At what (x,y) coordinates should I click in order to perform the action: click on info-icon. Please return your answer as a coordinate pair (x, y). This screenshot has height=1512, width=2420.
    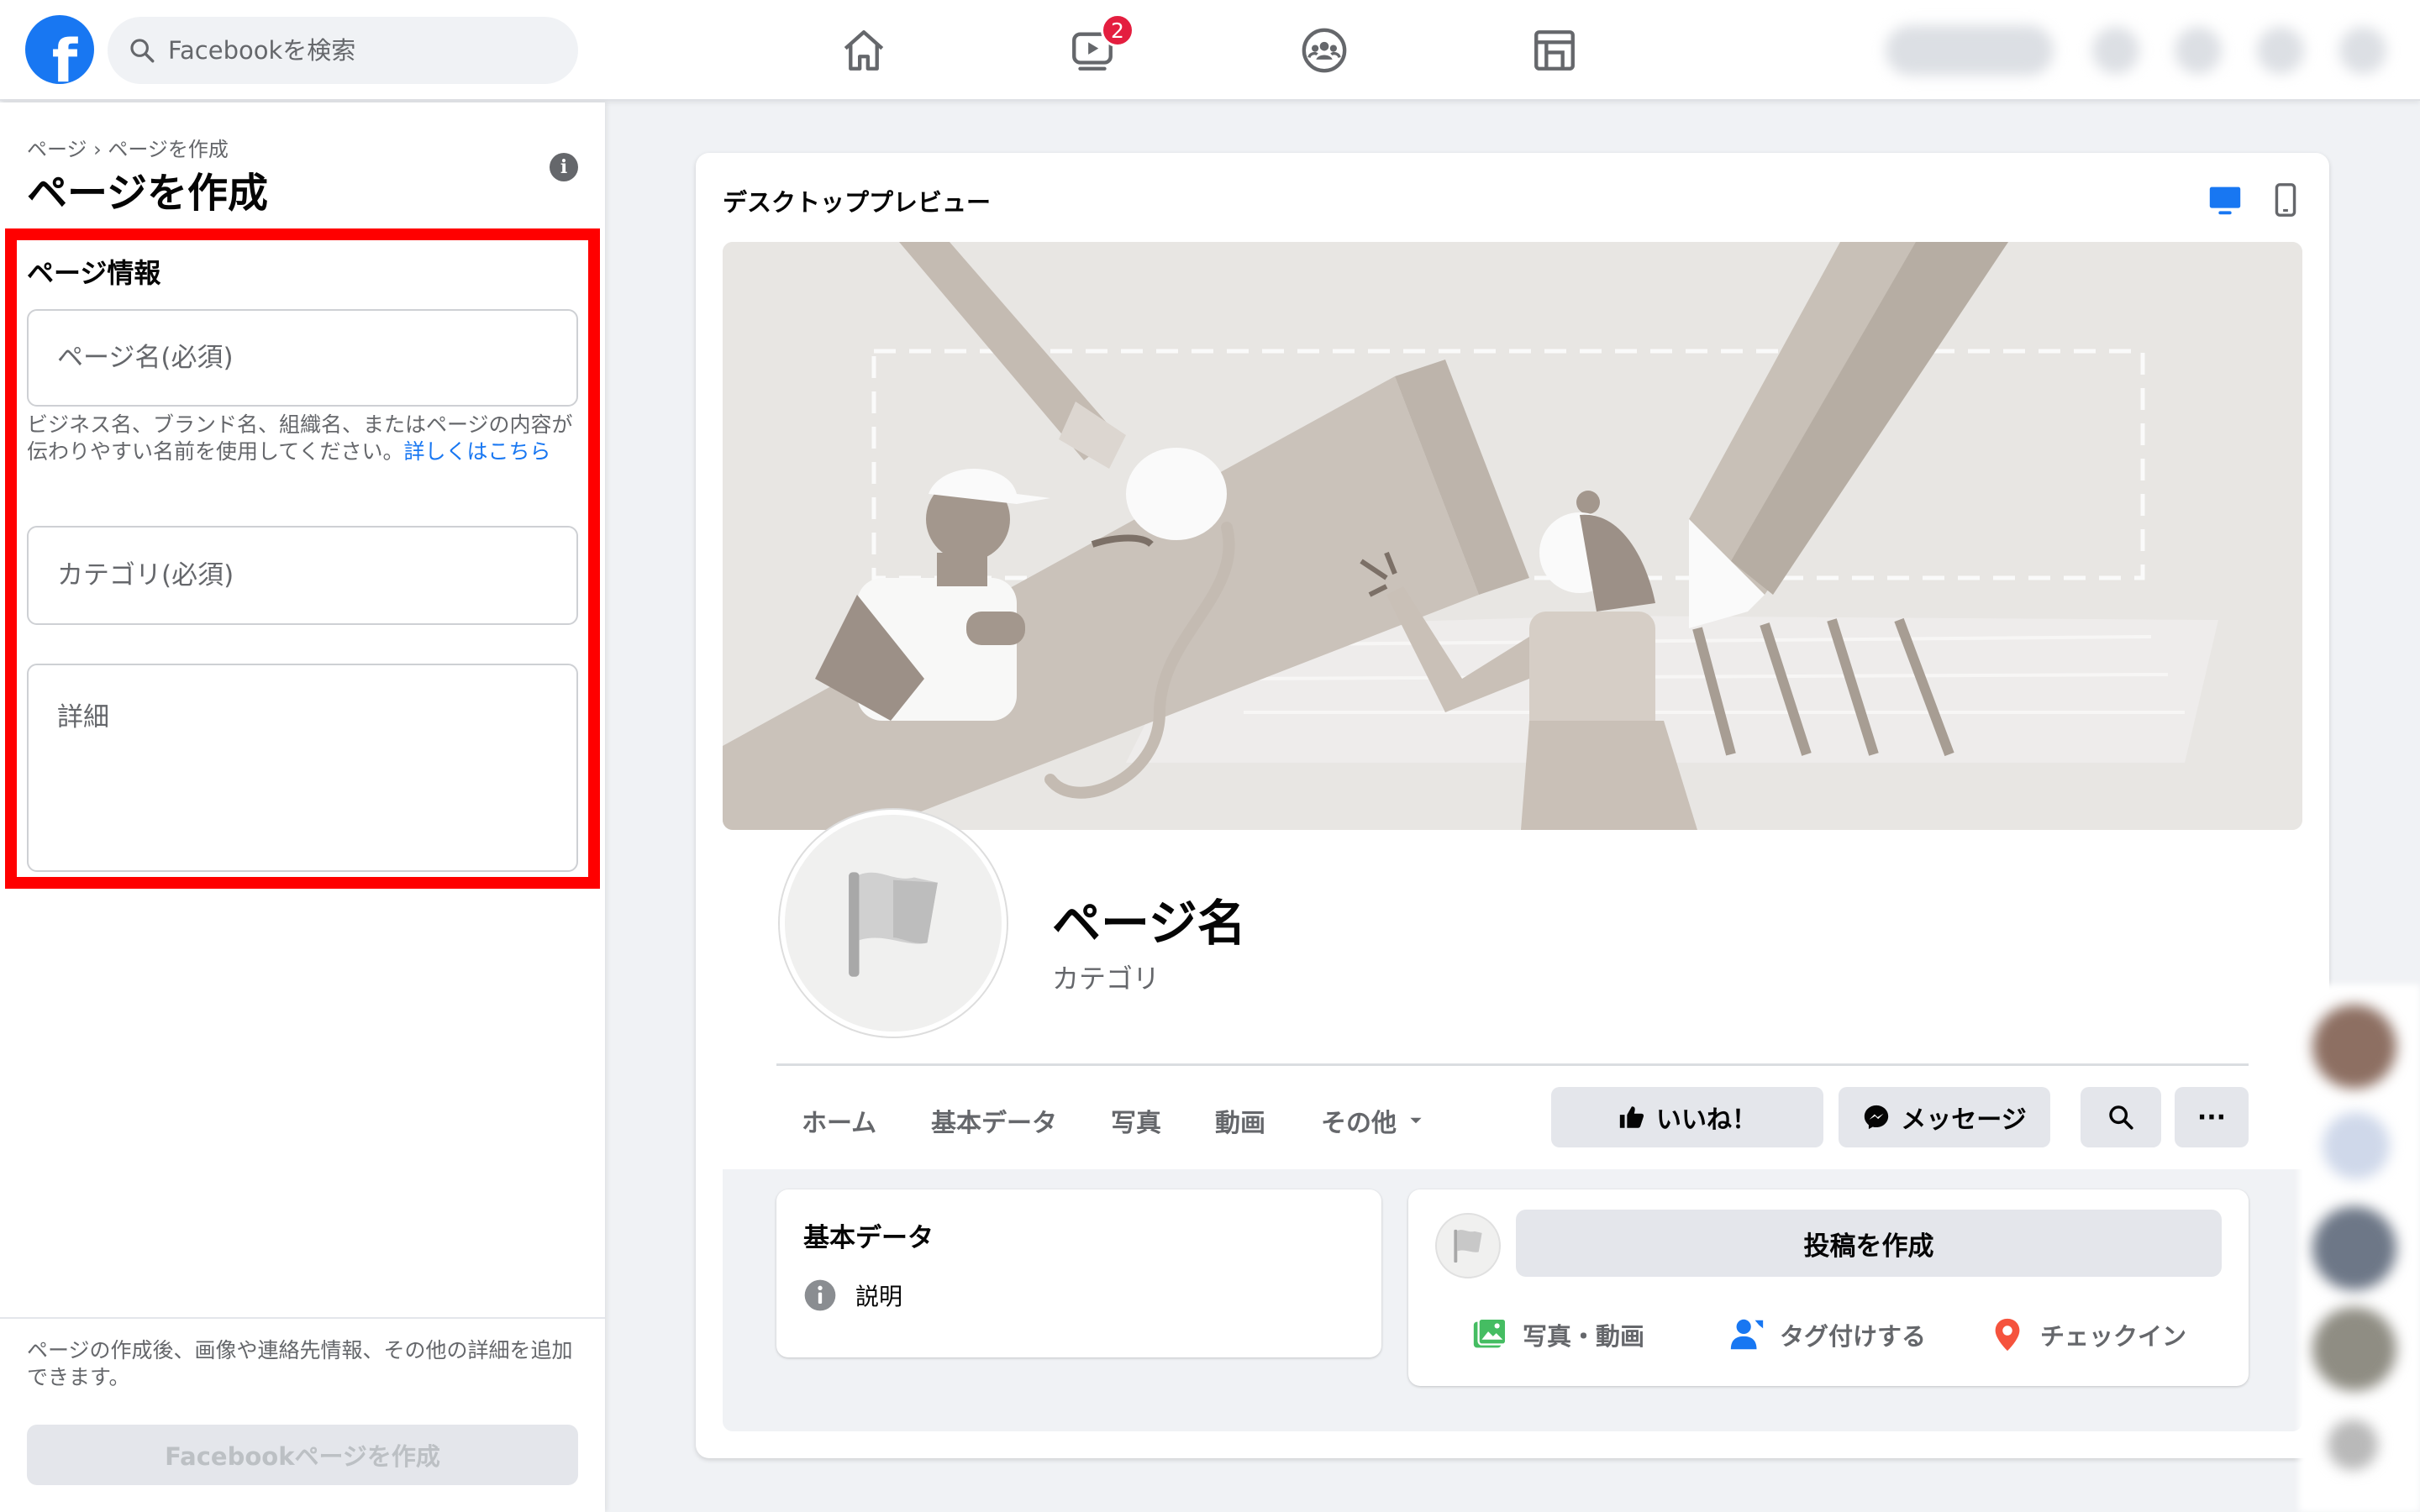
    Looking at the image, I should click on (820, 1295).